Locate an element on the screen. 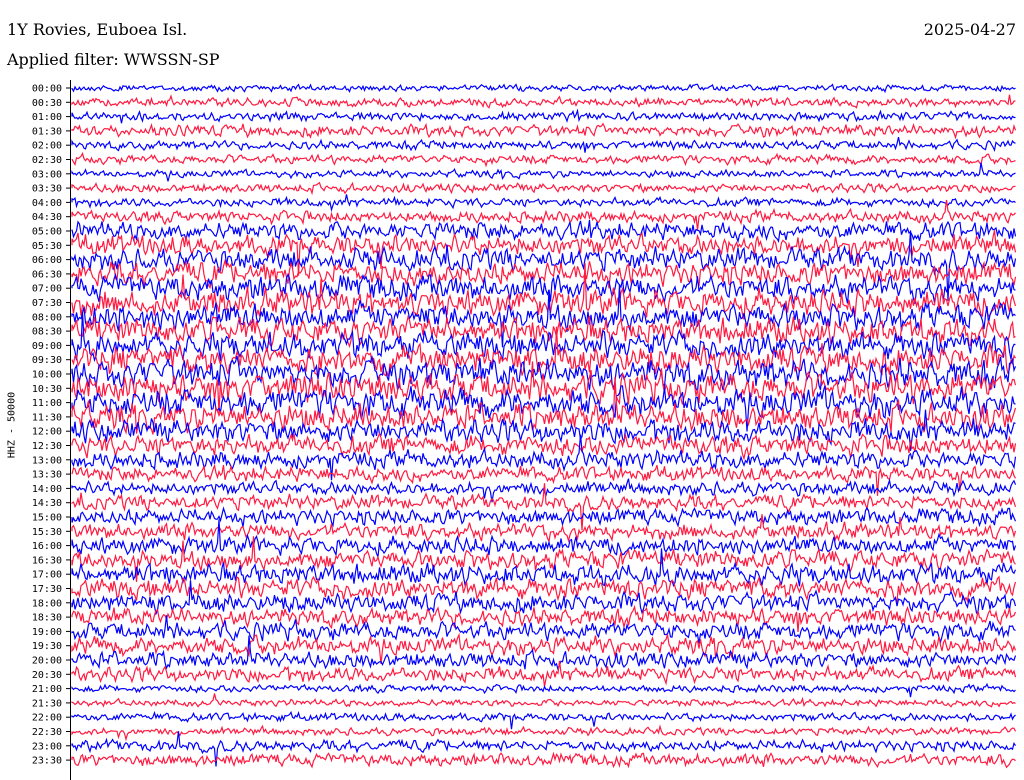  row-label: 15:30 is located at coordinates (47, 532).